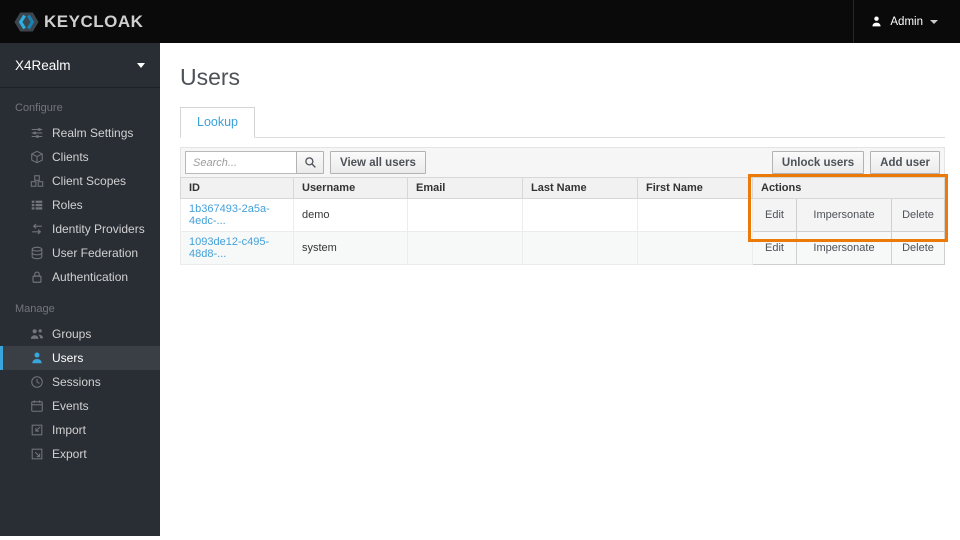  I want to click on sidebar-item-label: Import, so click(69, 430).